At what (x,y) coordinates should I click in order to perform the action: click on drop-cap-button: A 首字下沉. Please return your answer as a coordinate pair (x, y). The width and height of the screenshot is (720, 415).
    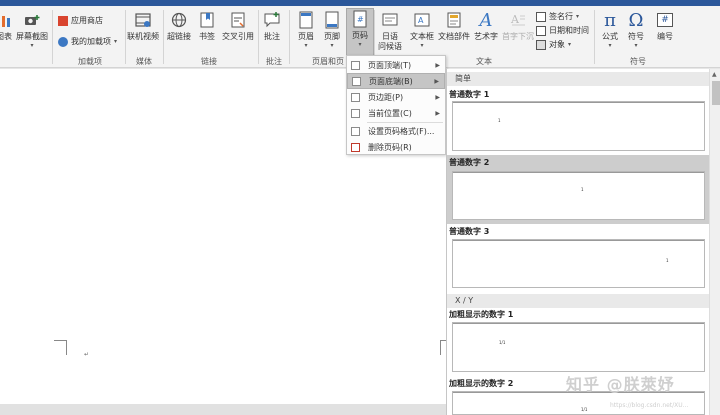
    Looking at the image, I should click on (518, 26).